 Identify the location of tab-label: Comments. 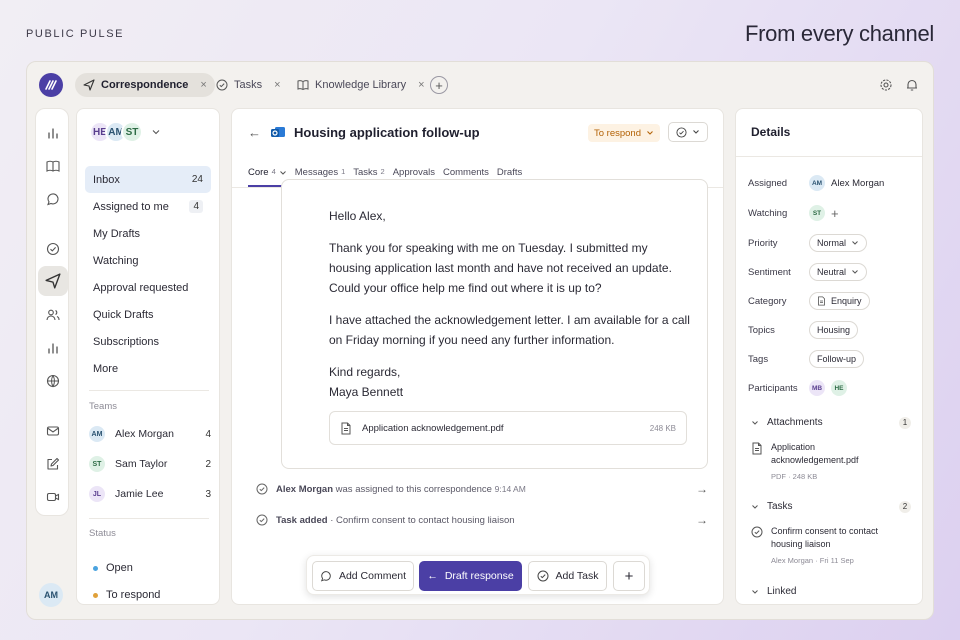
(465, 172).